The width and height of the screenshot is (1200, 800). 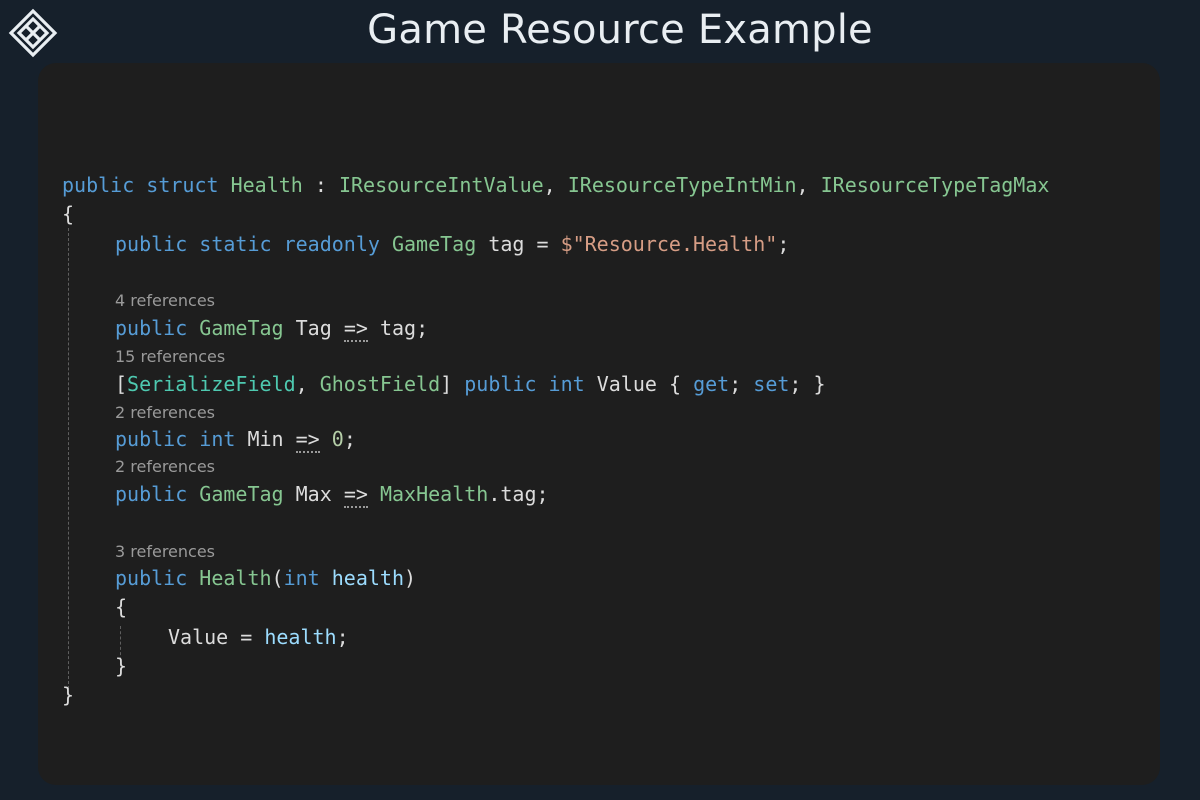 What do you see at coordinates (410, 578) in the screenshot?
I see `punctuation-token: )` at bounding box center [410, 578].